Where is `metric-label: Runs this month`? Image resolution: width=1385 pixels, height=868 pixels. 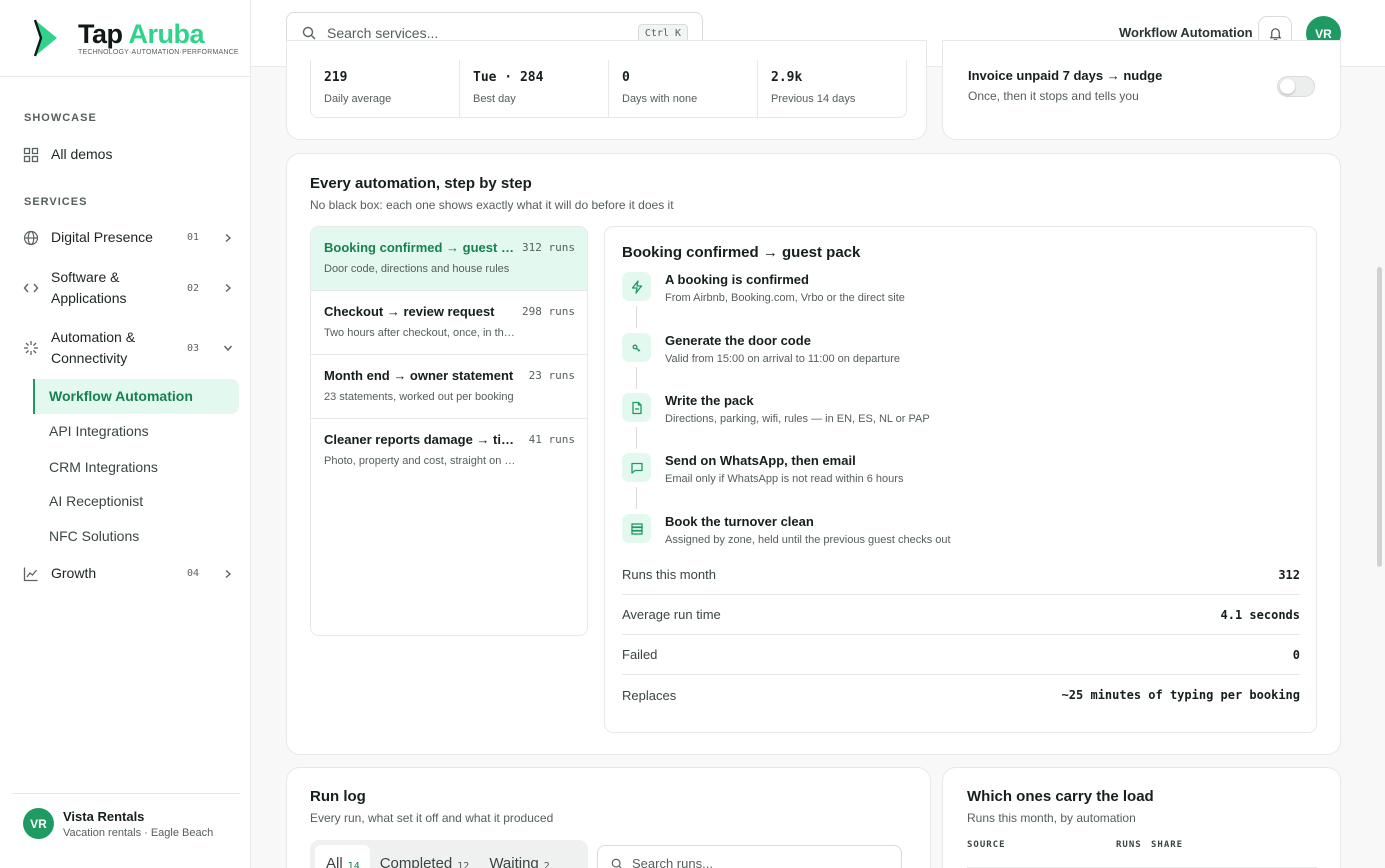 metric-label: Runs this month is located at coordinates (669, 574).